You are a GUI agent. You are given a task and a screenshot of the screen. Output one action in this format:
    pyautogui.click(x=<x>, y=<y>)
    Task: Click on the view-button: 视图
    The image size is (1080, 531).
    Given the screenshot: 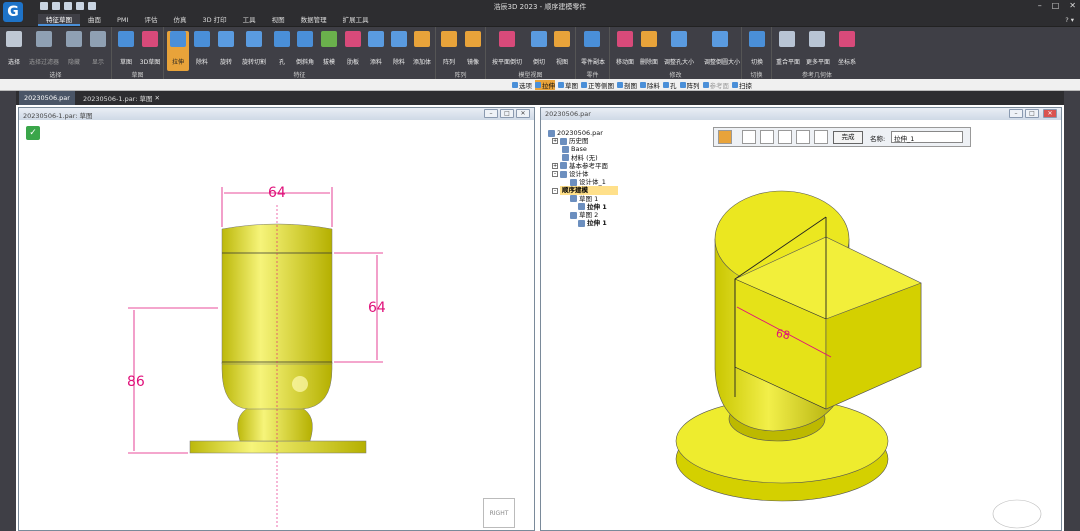 What is the action you would take?
    pyautogui.click(x=562, y=48)
    